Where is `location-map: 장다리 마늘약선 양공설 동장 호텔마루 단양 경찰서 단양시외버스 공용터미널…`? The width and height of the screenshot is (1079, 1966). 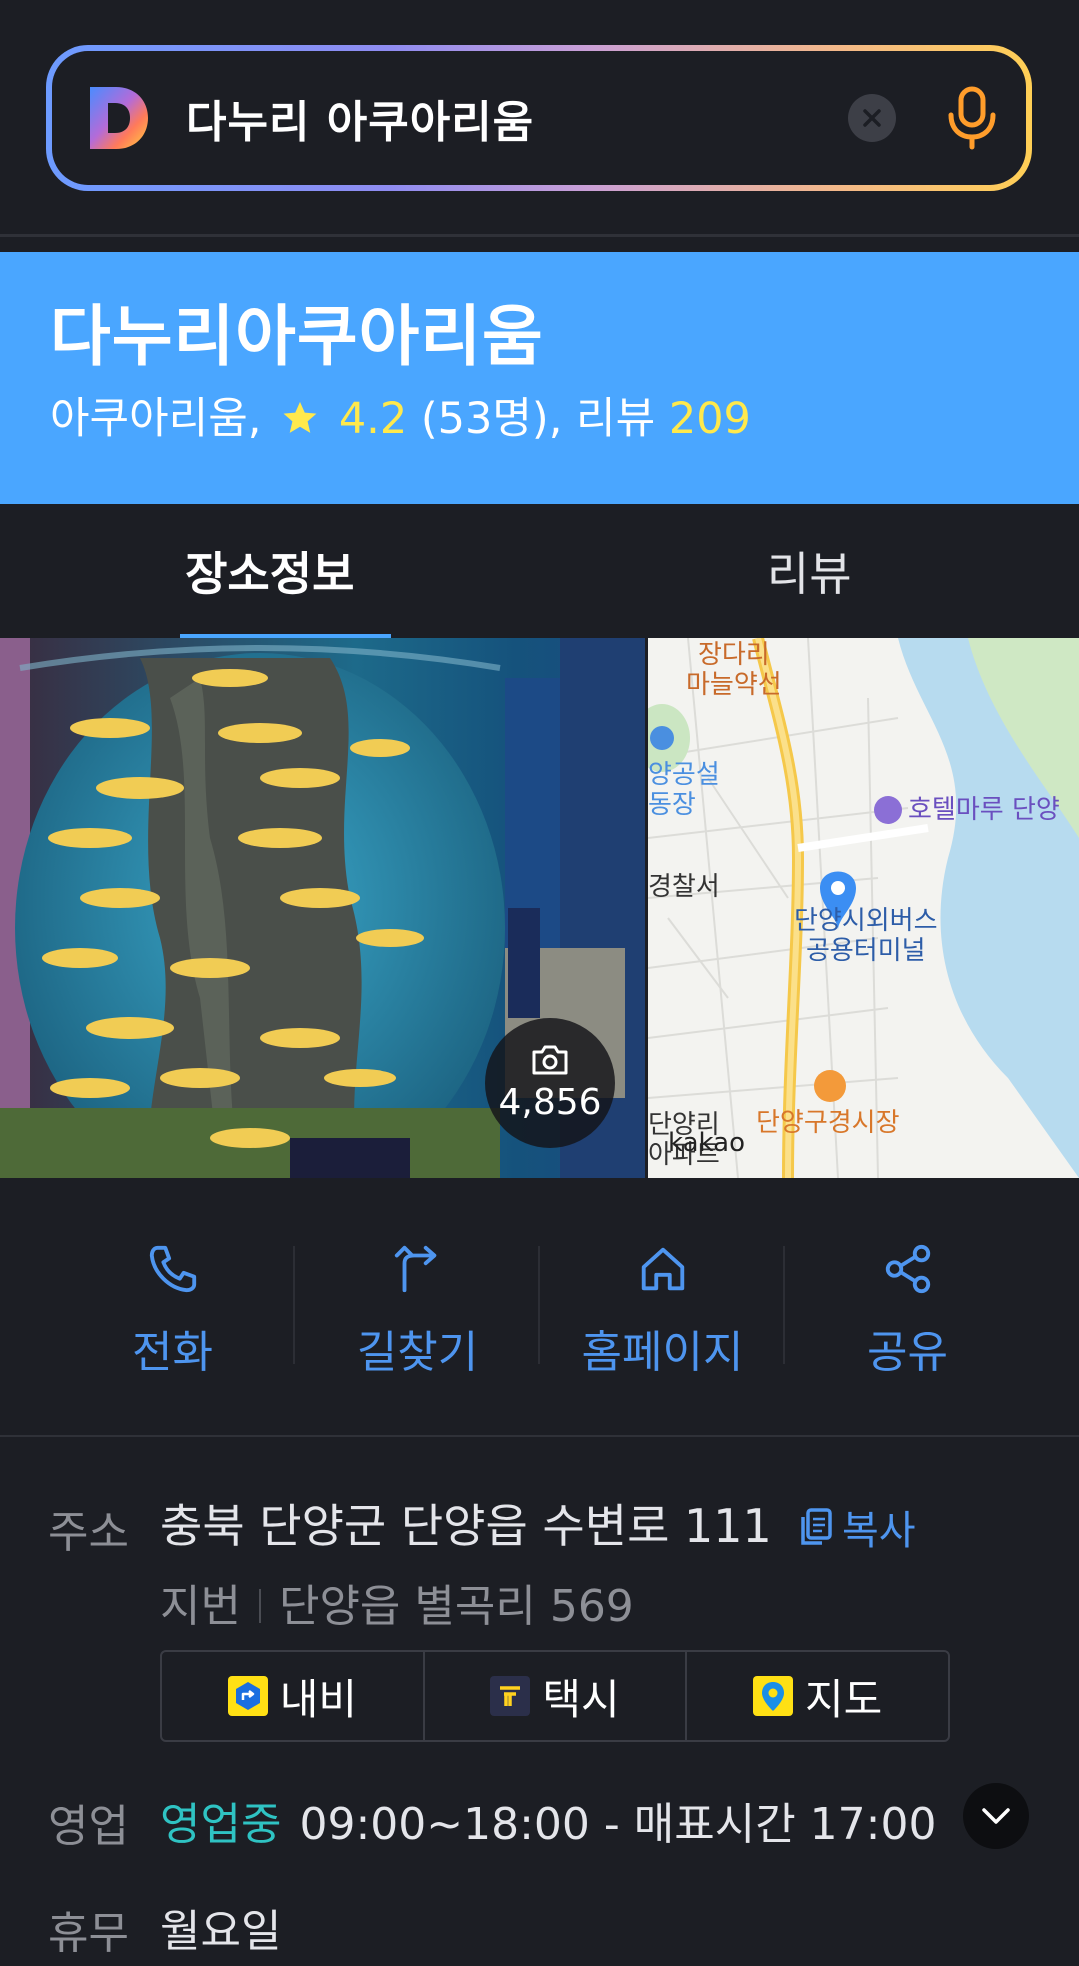 location-map: 장다리 마늘약선 양공설 동장 호텔마루 단양 경찰서 단양시외버스 공용터미널… is located at coordinates (863, 908).